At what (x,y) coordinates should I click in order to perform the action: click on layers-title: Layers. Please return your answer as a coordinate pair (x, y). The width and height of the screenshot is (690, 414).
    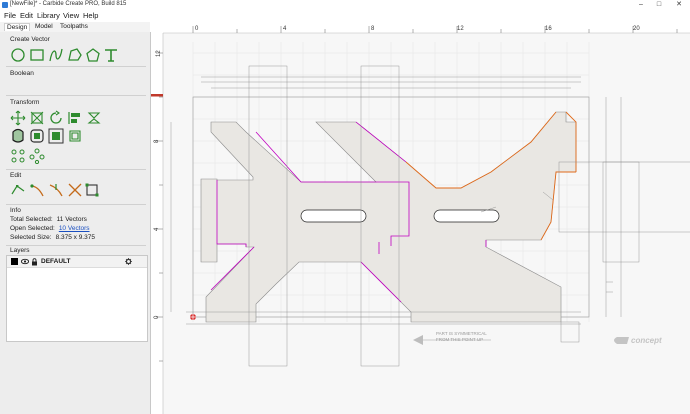
    Looking at the image, I should click on (20, 250).